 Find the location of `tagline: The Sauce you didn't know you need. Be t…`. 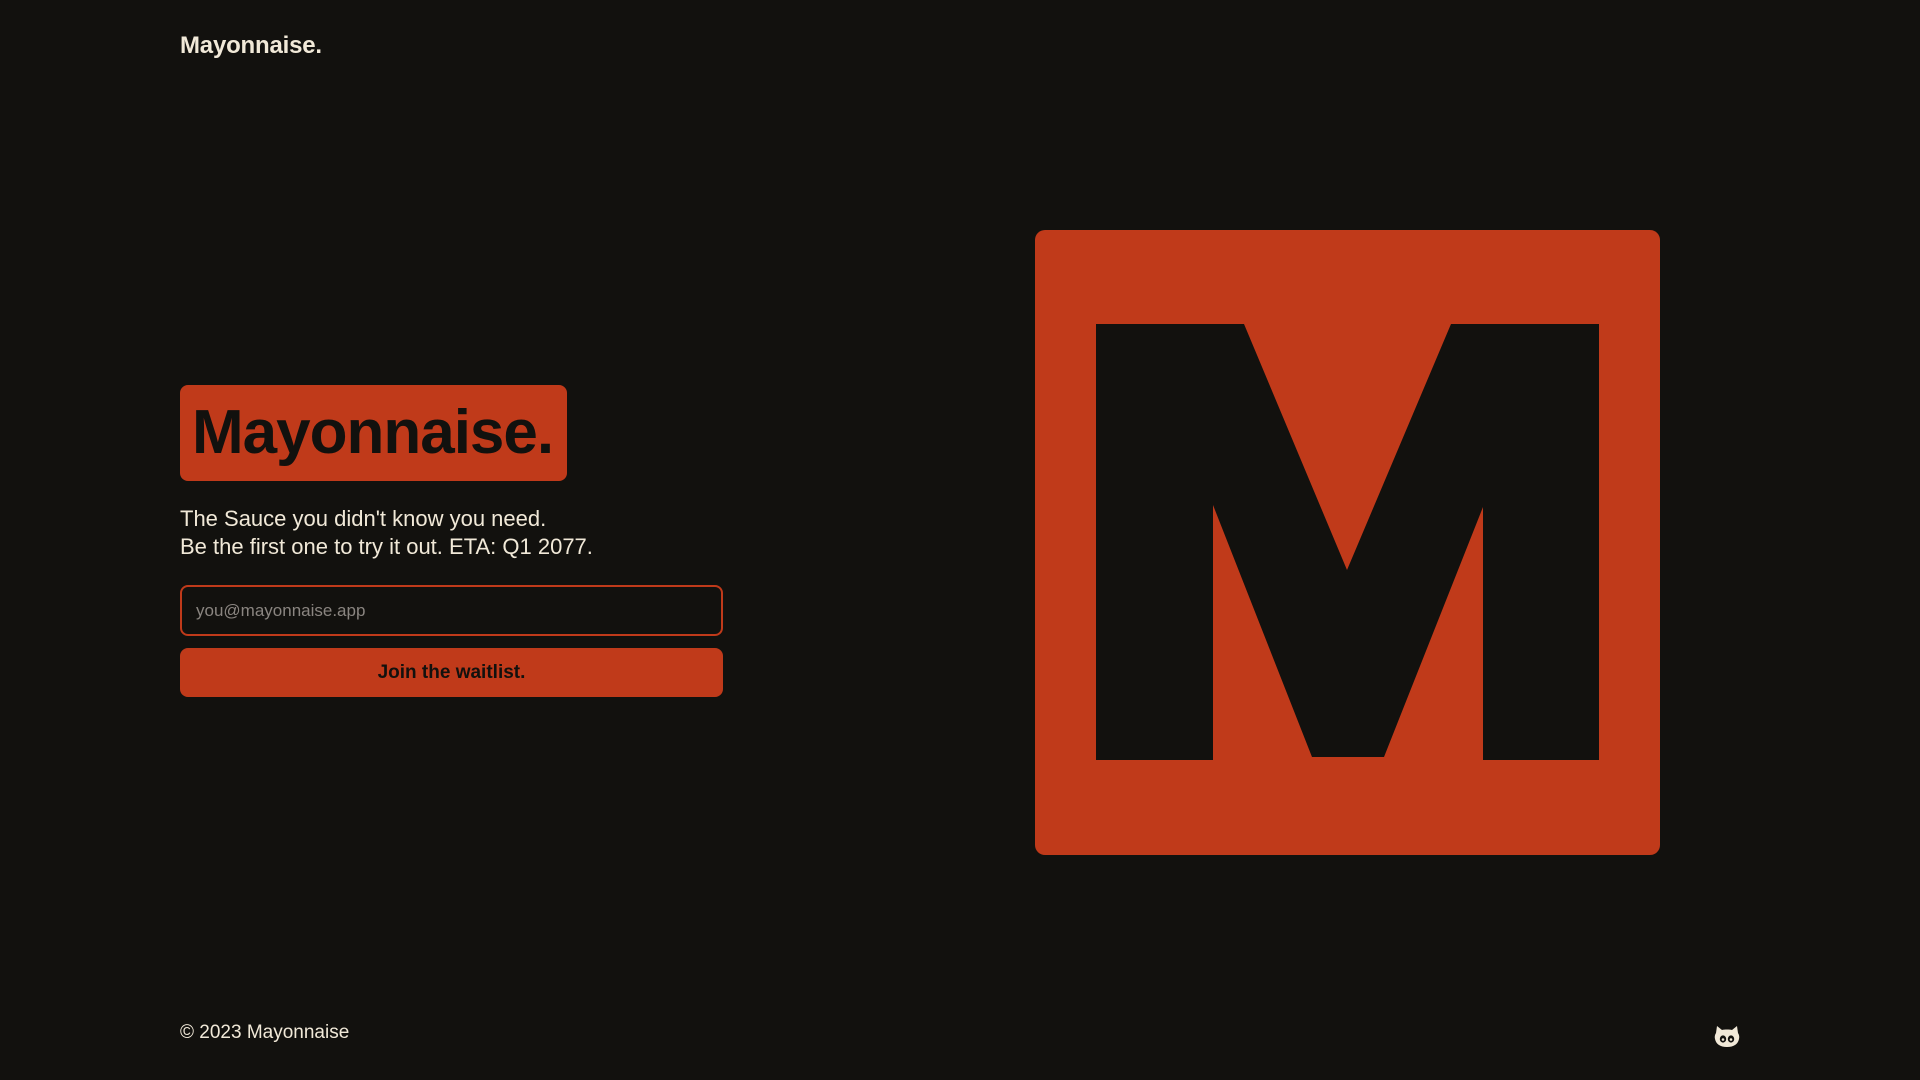

tagline: The Sauce you didn't know you need. Be t… is located at coordinates (452, 533).